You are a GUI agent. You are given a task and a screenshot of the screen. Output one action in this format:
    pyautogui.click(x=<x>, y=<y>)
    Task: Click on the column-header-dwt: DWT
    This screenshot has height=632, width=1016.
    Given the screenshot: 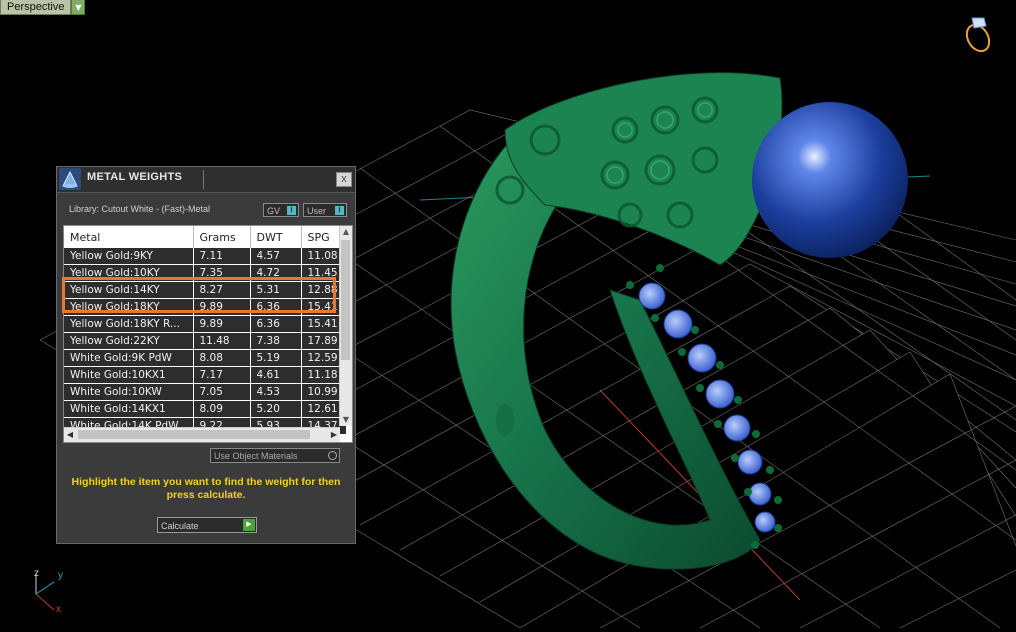 What is the action you would take?
    pyautogui.click(x=276, y=237)
    